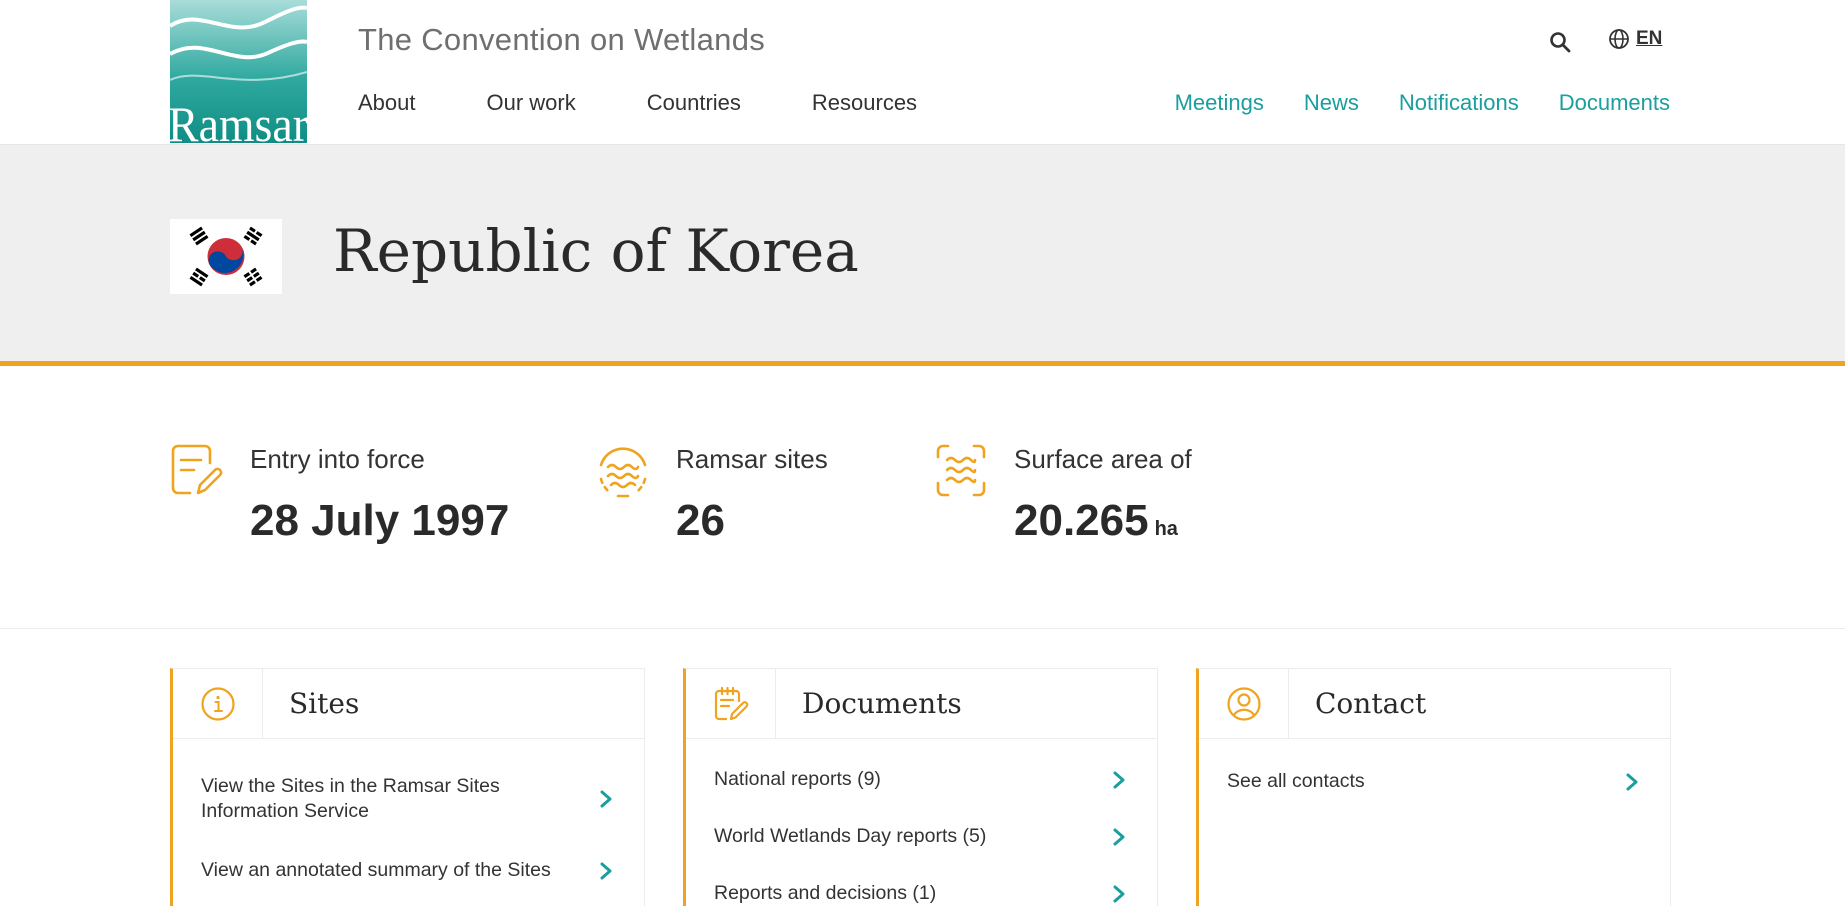 Image resolution: width=1845 pixels, height=906 pixels. Describe the element at coordinates (700, 520) in the screenshot. I see `stat-value: 26` at that location.